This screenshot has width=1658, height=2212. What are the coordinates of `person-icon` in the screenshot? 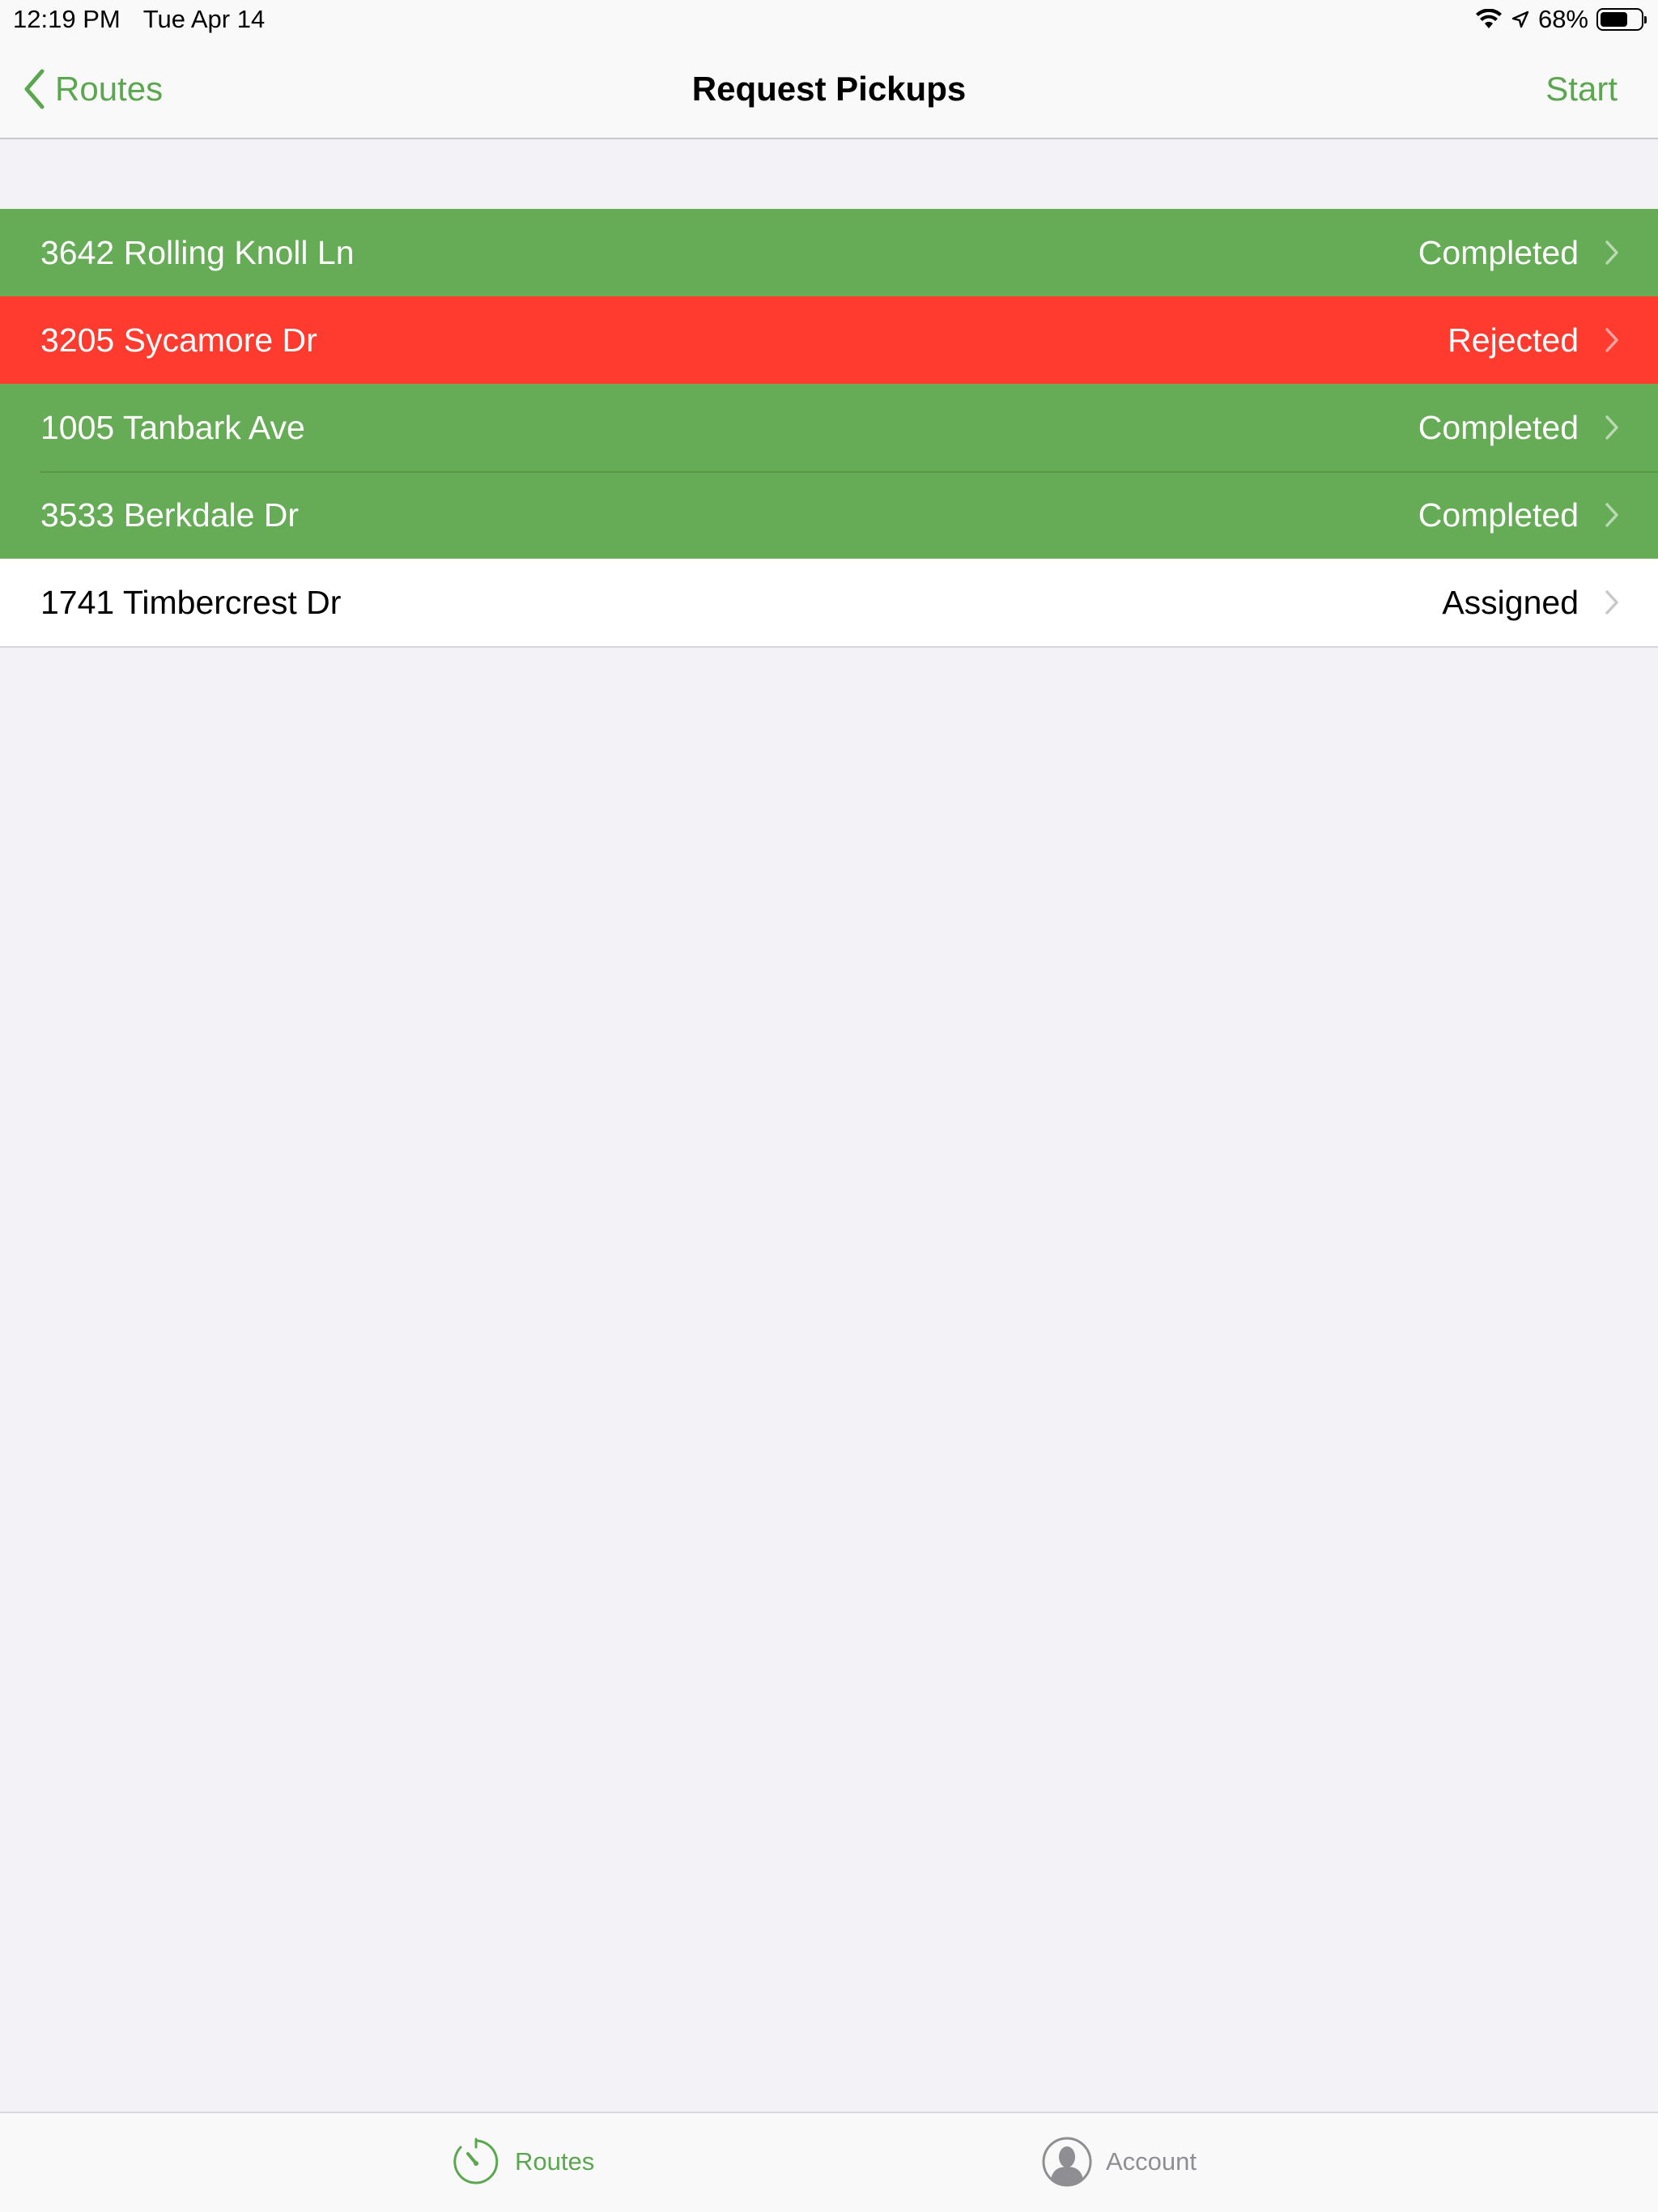 It's located at (1067, 2162).